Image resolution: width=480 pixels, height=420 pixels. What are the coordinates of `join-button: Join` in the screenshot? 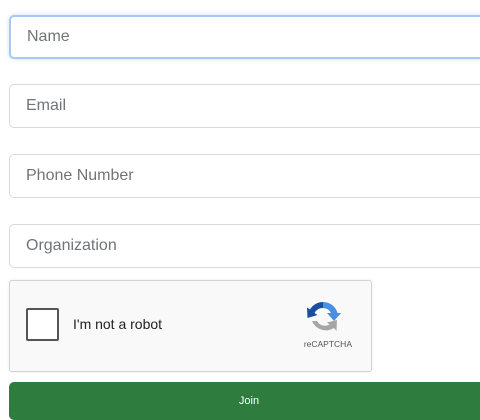 It's located at (244, 401).